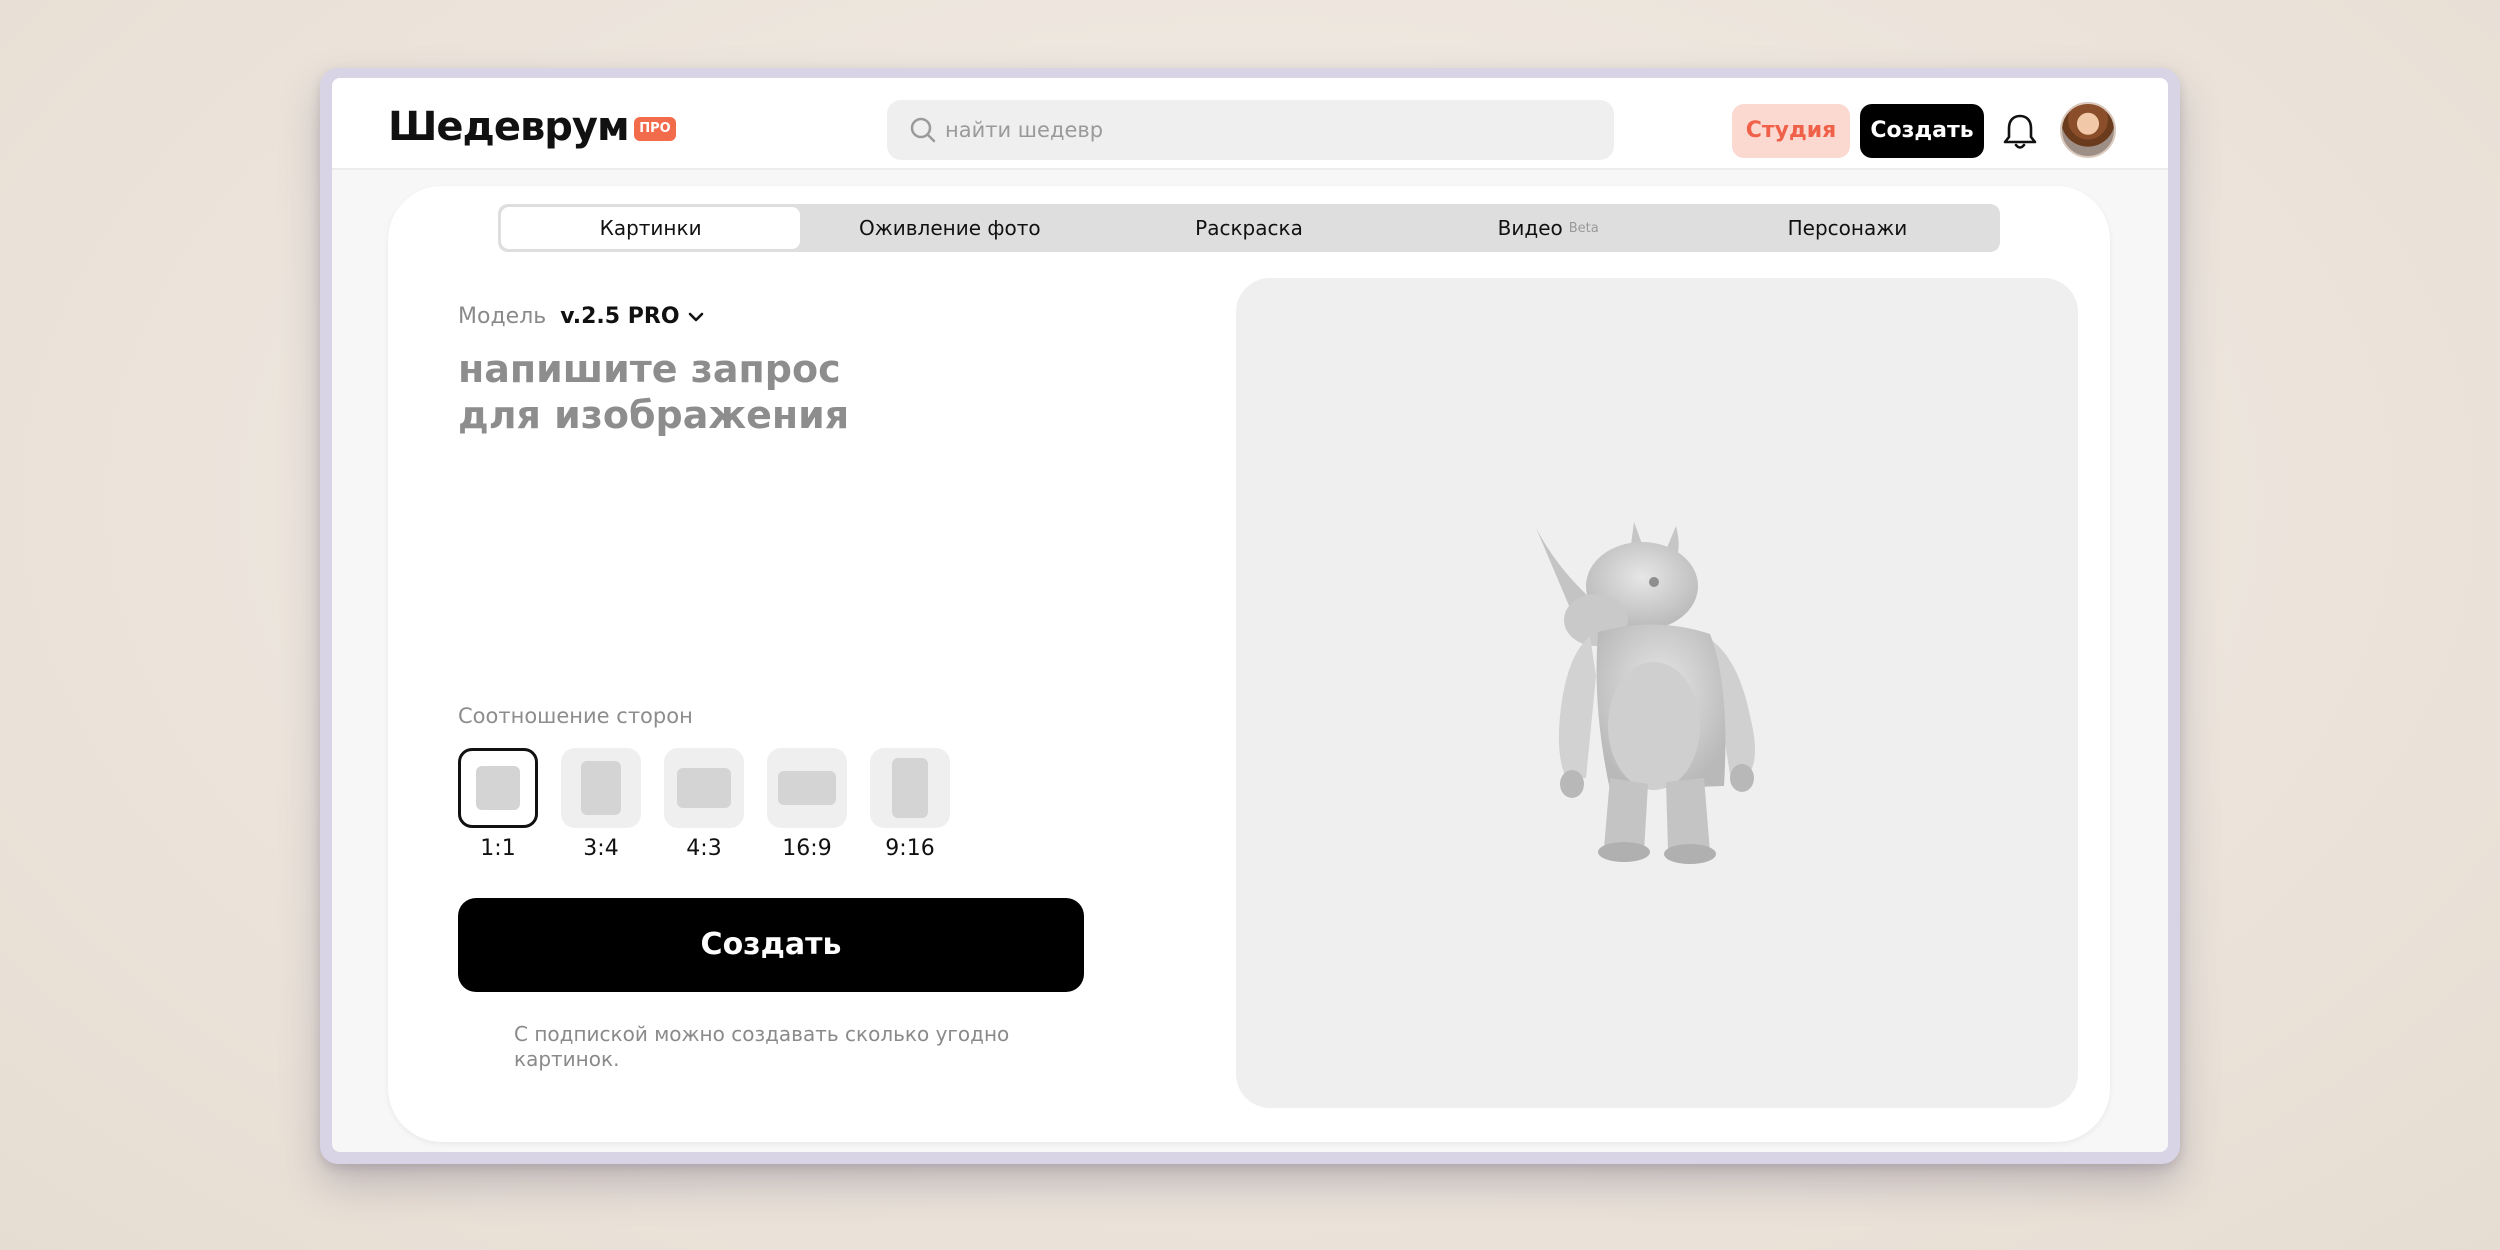 This screenshot has height=1250, width=2500. I want to click on tab-video: Видео Beta, so click(1548, 228).